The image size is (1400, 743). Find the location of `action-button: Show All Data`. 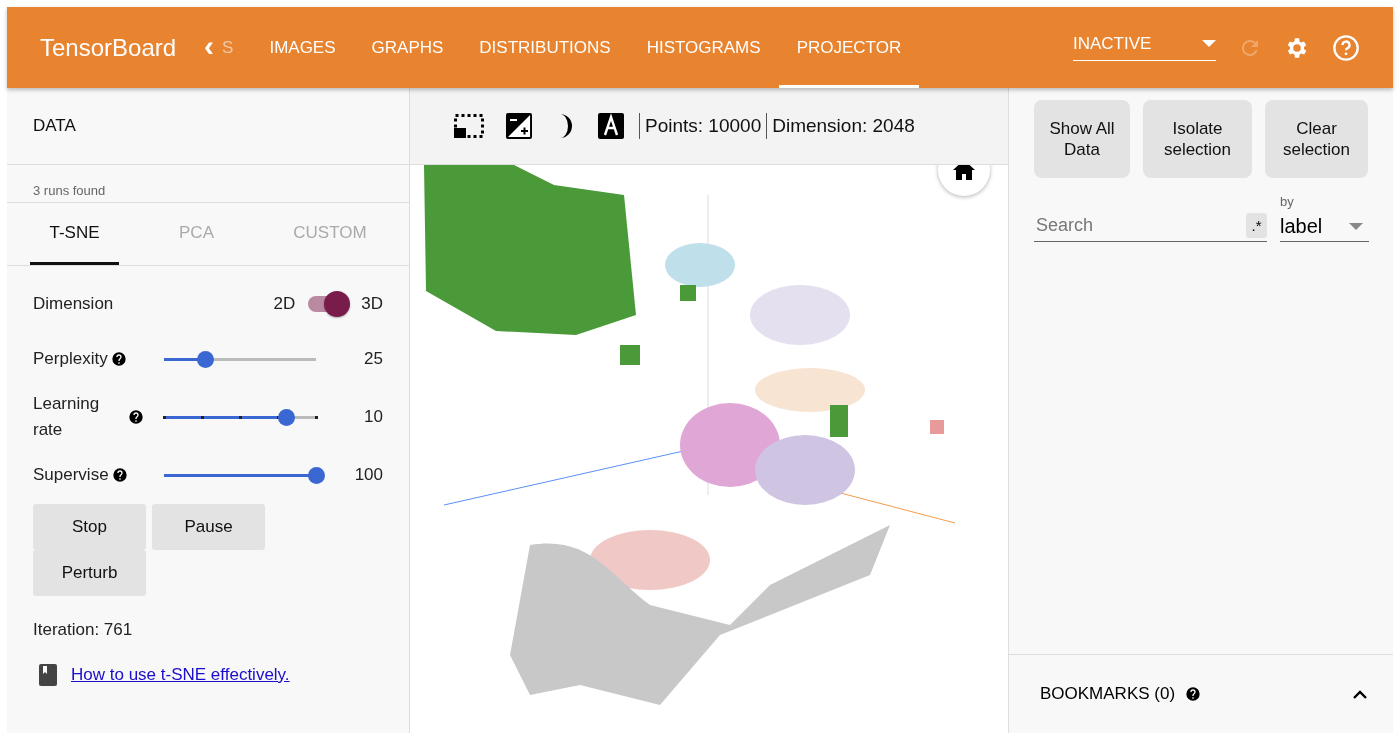

action-button: Show All Data is located at coordinates (1082, 139).